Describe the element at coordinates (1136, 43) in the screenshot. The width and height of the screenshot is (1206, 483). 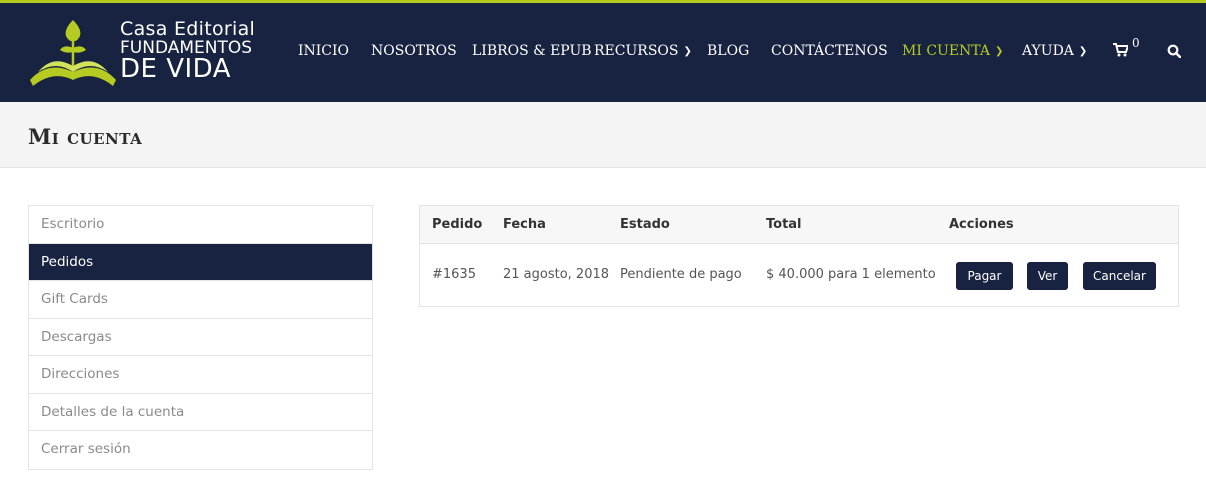
I see `cart-count-badge: 0` at that location.